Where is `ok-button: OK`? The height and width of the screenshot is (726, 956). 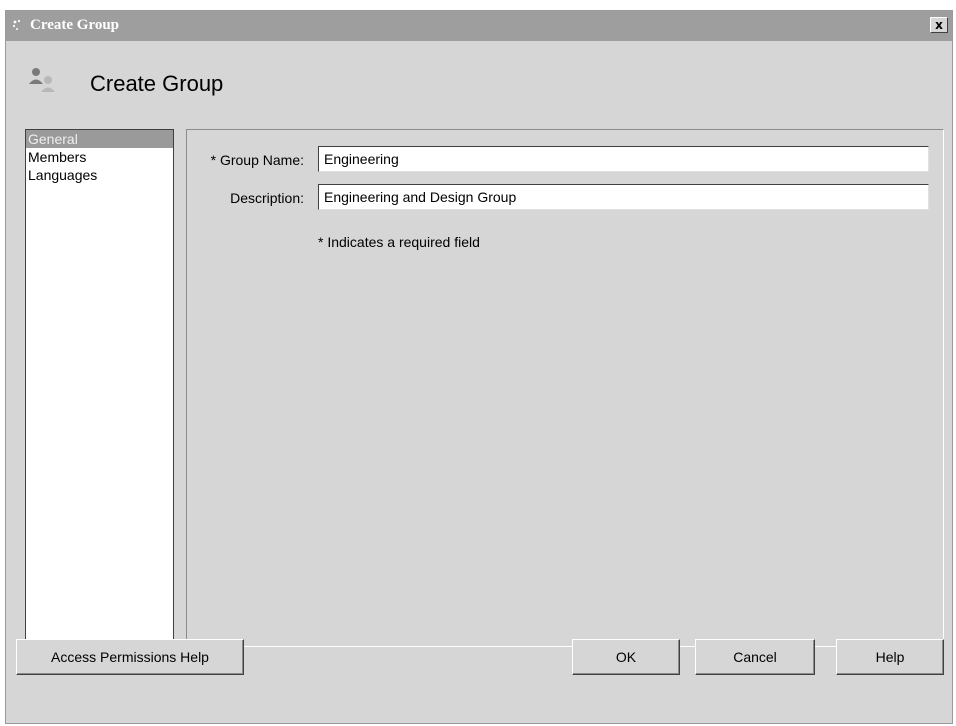 ok-button: OK is located at coordinates (626, 657).